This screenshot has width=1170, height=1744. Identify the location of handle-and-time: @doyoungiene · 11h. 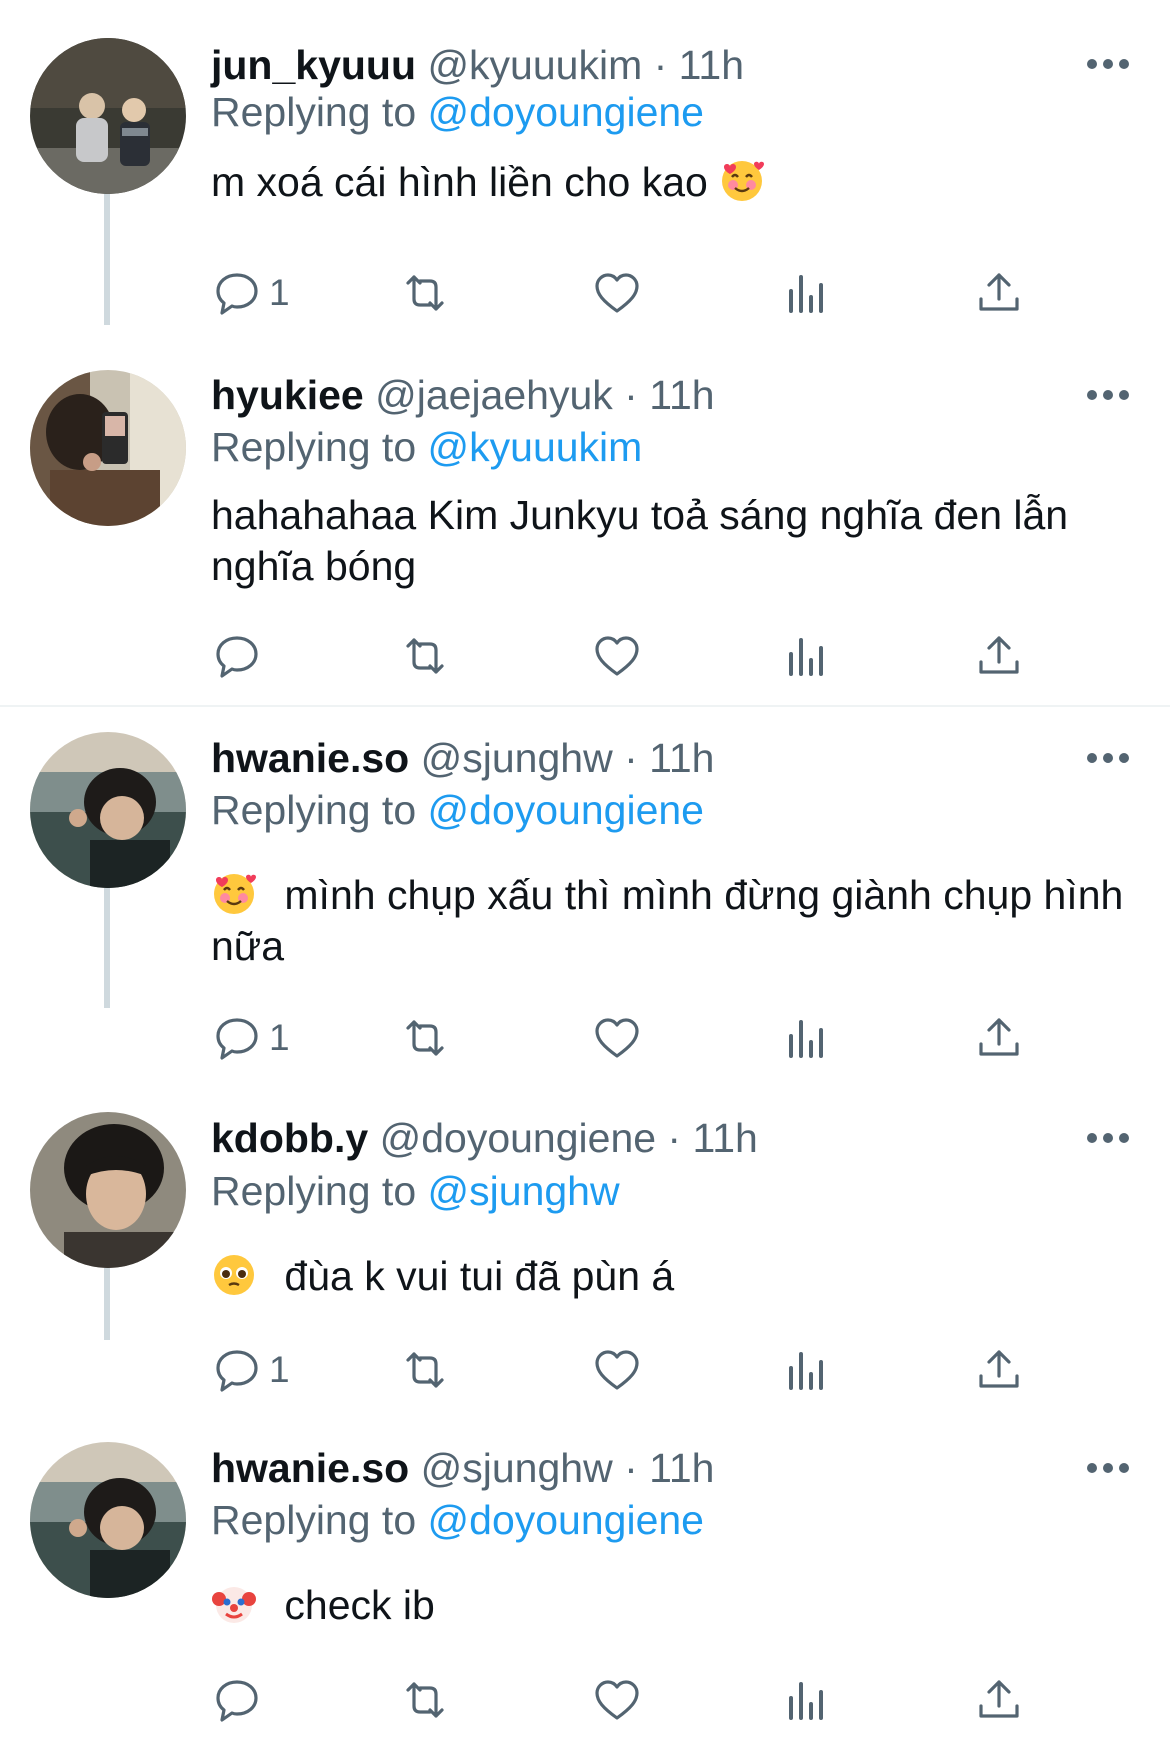
(568, 1138).